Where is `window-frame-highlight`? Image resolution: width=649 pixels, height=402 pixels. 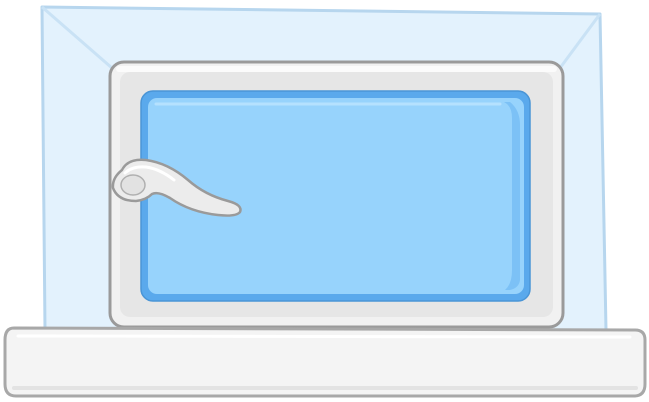 window-frame-highlight is located at coordinates (336, 69).